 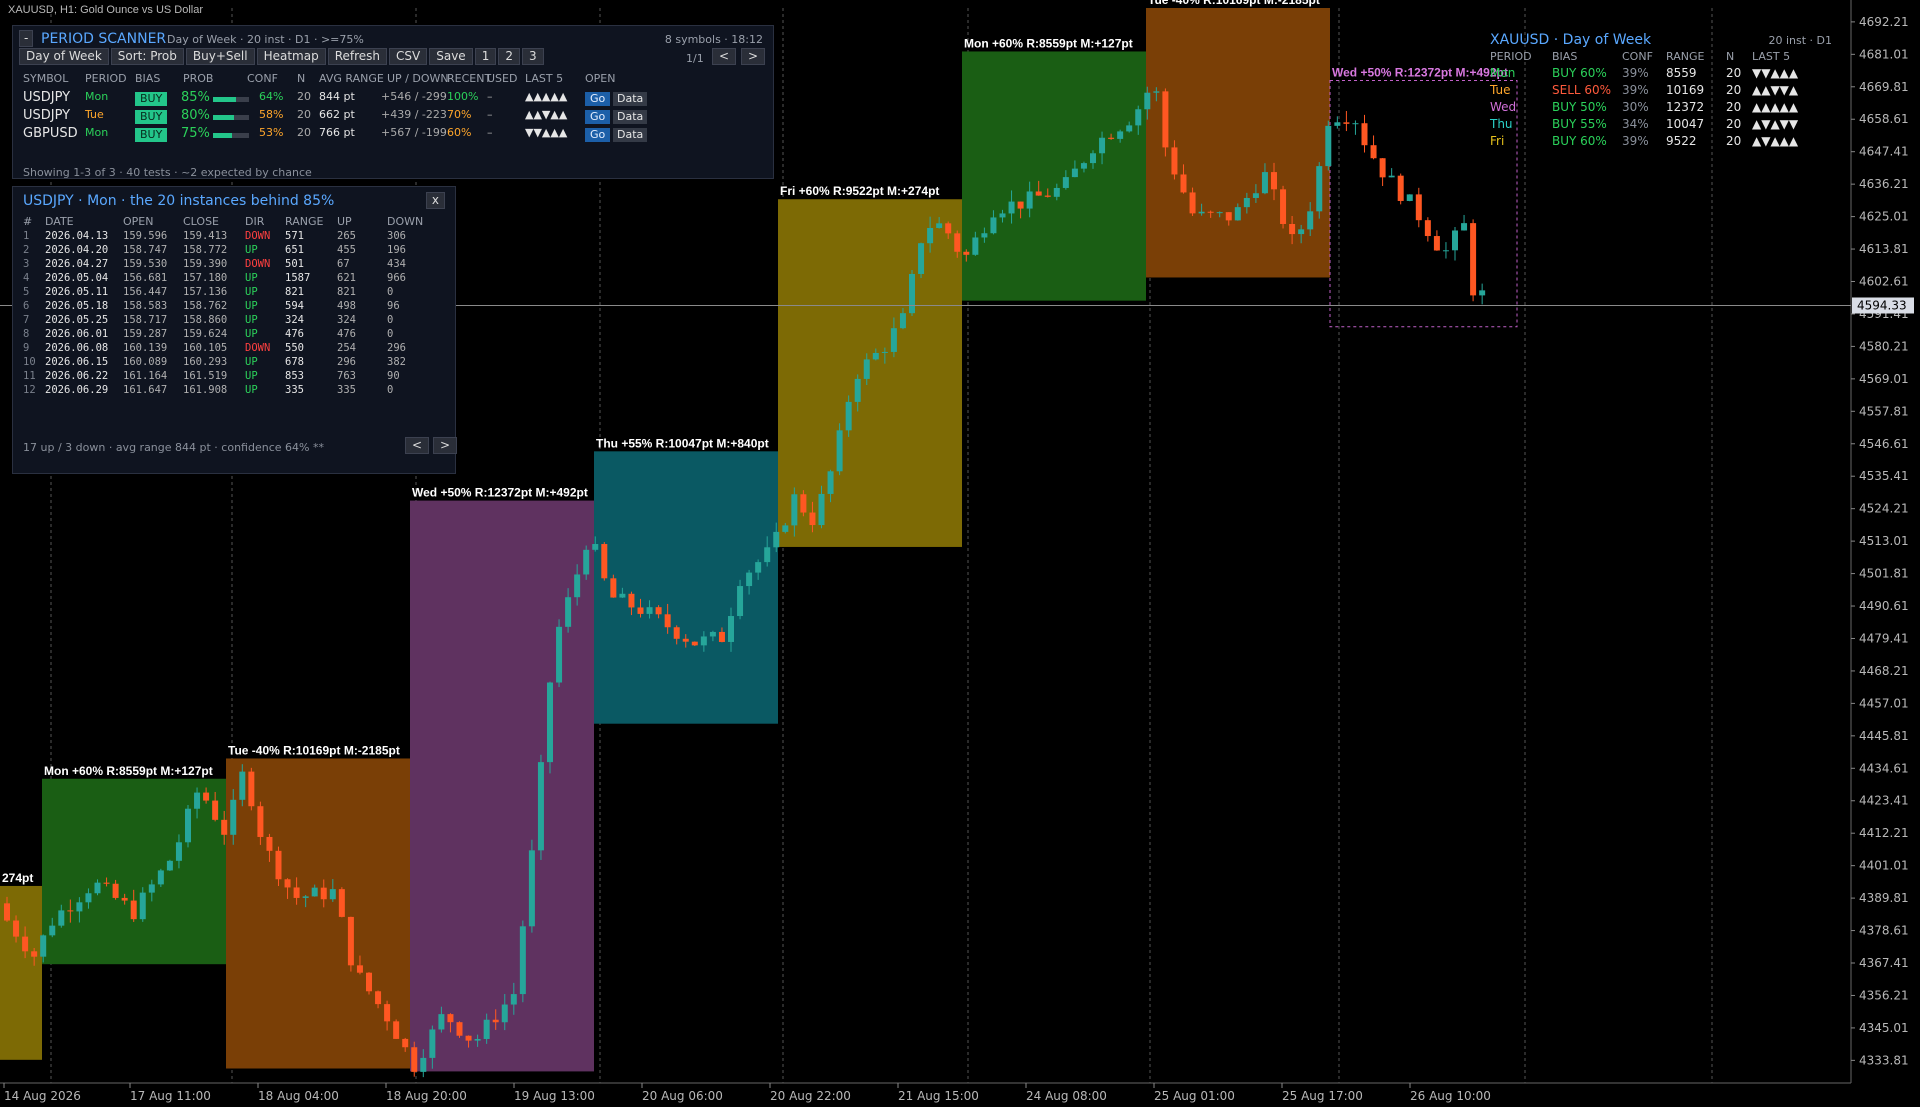 What do you see at coordinates (220, 56) in the screenshot?
I see `scanner-btn-buy-sell: Buy+Sell` at bounding box center [220, 56].